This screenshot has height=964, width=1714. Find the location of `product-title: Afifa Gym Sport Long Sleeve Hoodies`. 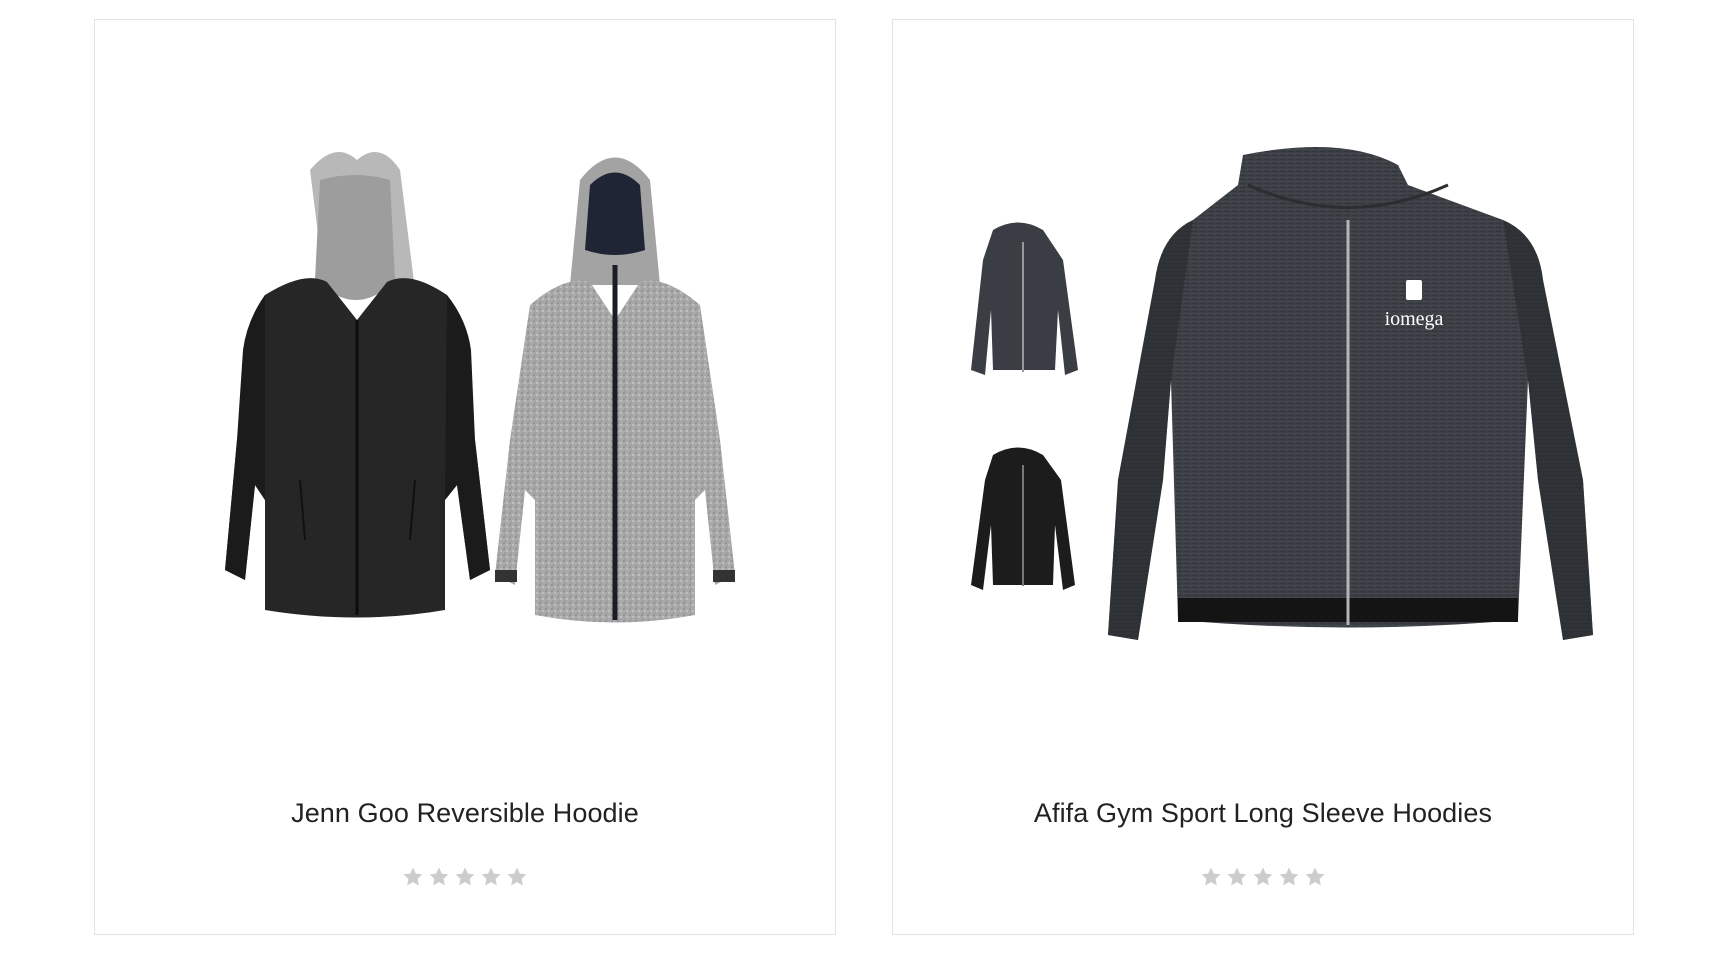

product-title: Afifa Gym Sport Long Sleeve Hoodies is located at coordinates (1263, 813).